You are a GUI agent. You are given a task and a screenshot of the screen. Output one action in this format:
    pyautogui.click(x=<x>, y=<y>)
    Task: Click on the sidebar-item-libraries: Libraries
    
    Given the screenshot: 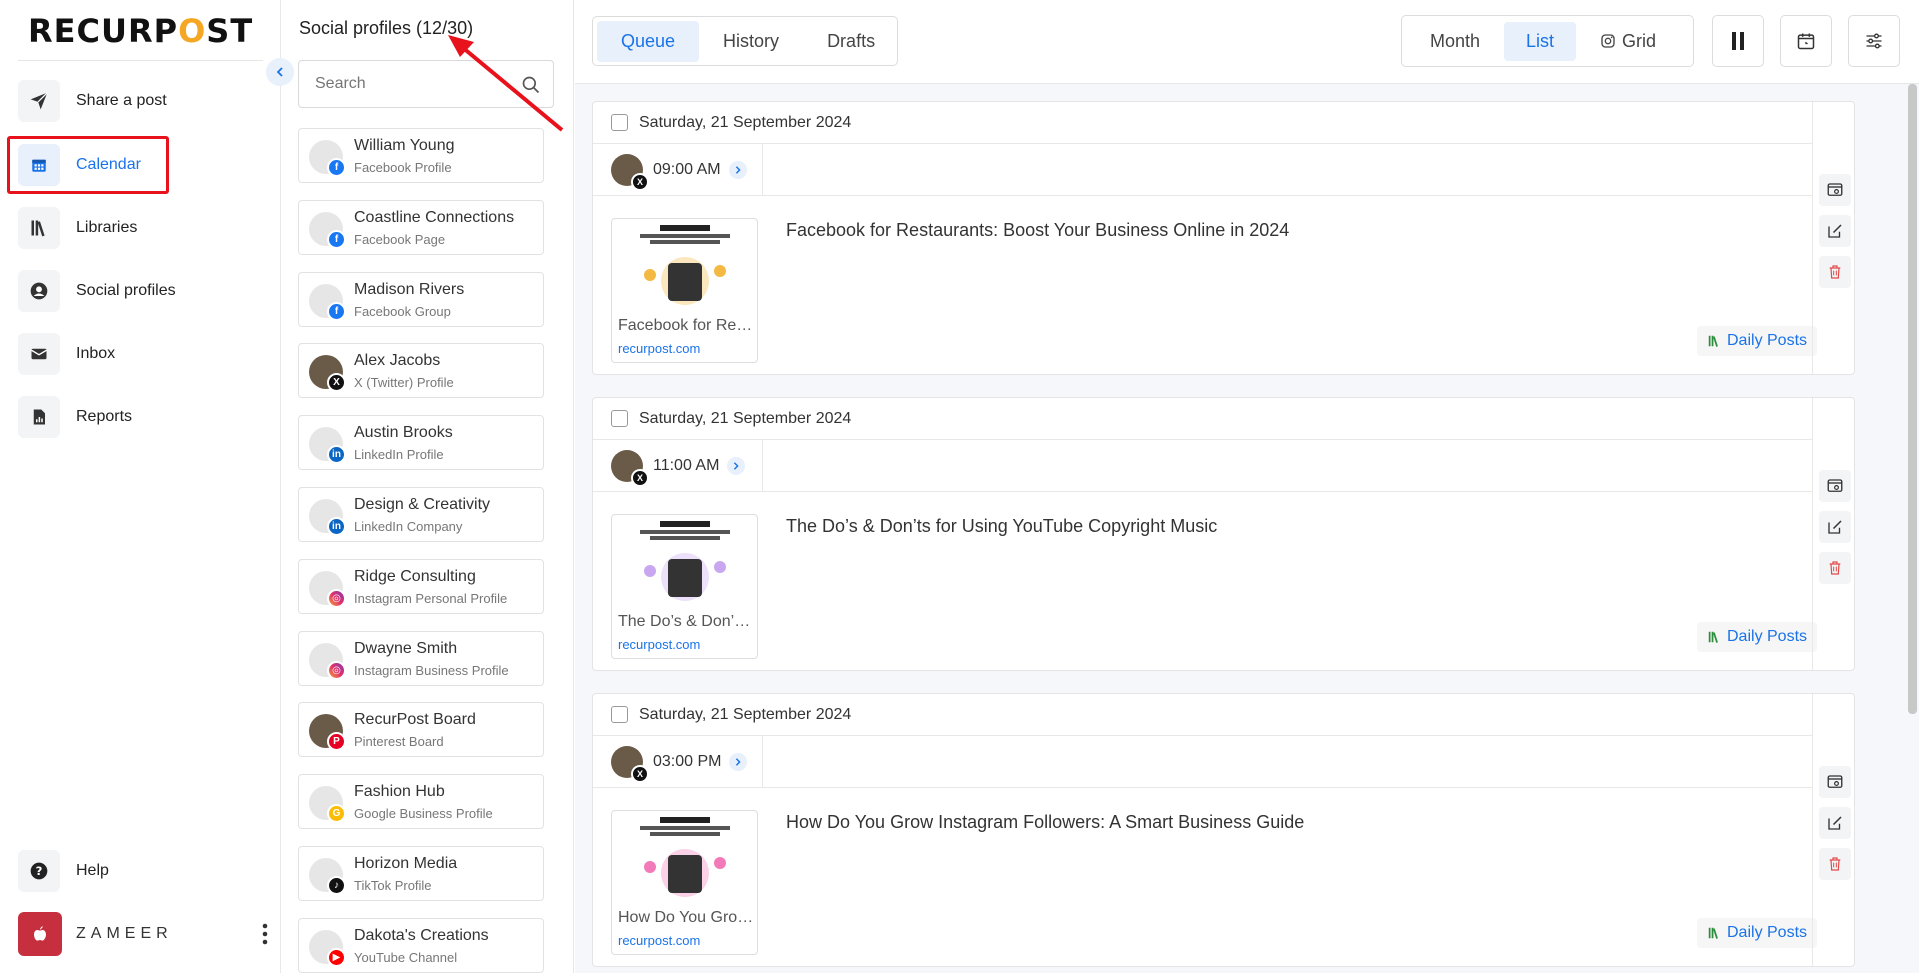 What is the action you would take?
    pyautogui.click(x=138, y=228)
    